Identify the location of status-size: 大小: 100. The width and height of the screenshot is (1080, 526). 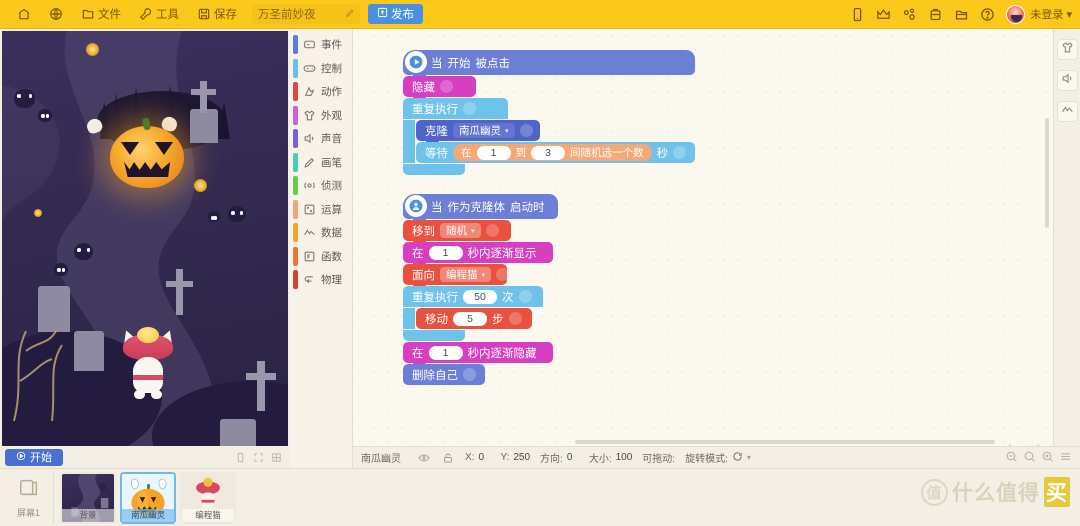
(610, 457).